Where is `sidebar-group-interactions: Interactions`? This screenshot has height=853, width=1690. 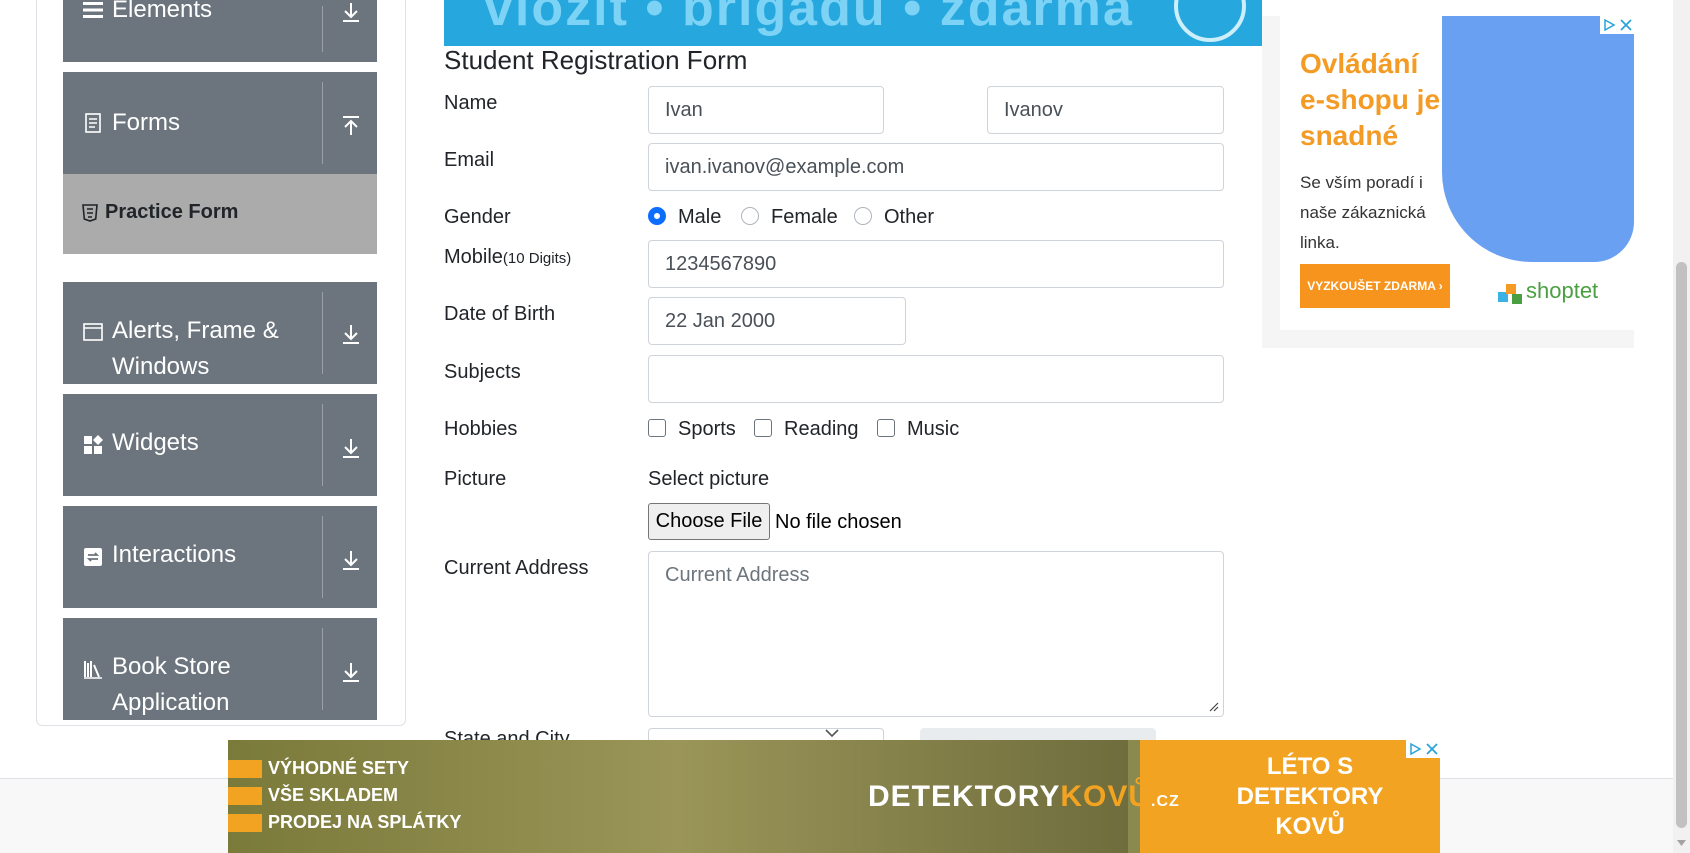 sidebar-group-interactions: Interactions is located at coordinates (220, 557).